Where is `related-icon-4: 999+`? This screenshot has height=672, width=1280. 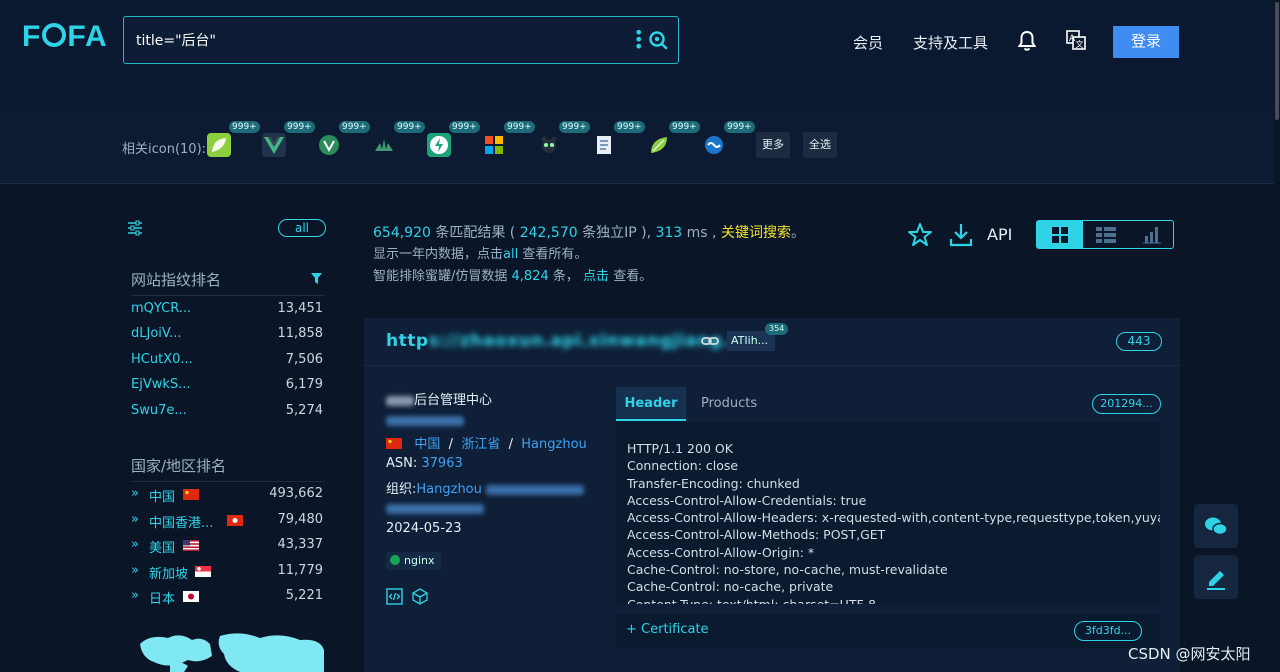 related-icon-4: 999+ is located at coordinates (398, 139).